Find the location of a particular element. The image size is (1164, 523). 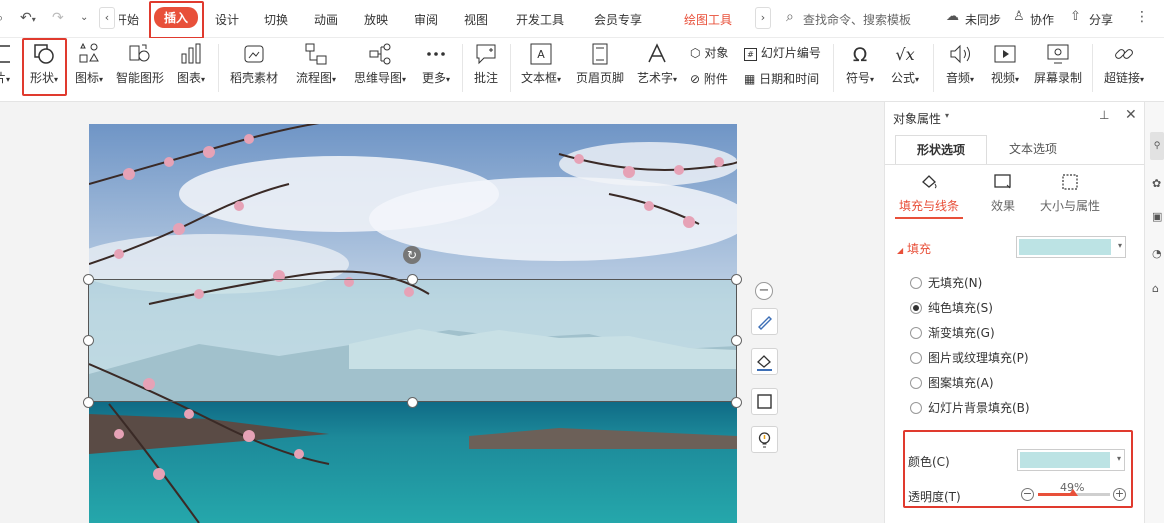

resize-handle-e is located at coordinates (736, 340).